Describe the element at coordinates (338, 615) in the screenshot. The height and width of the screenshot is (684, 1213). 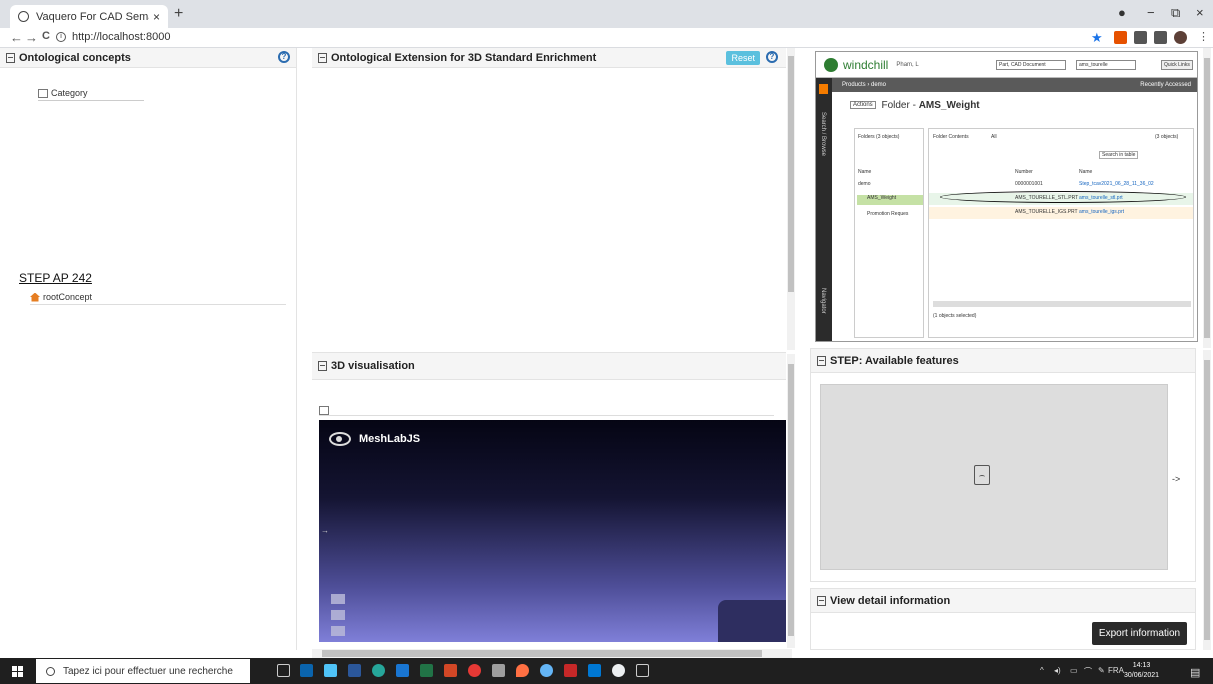
I see `museum-icon` at that location.